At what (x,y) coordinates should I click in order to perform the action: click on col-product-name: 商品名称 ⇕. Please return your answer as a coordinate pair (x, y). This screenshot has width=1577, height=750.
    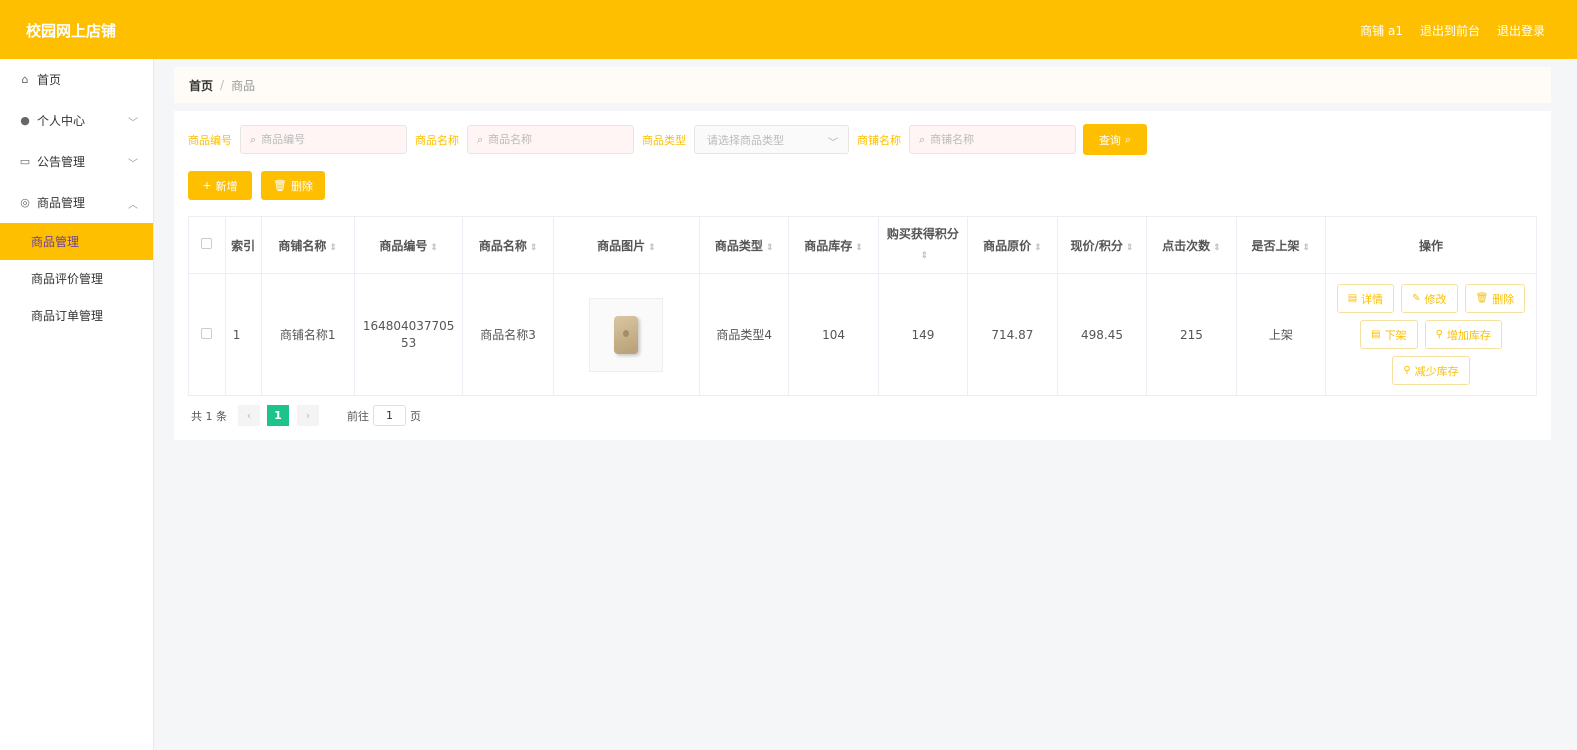
    Looking at the image, I should click on (508, 245).